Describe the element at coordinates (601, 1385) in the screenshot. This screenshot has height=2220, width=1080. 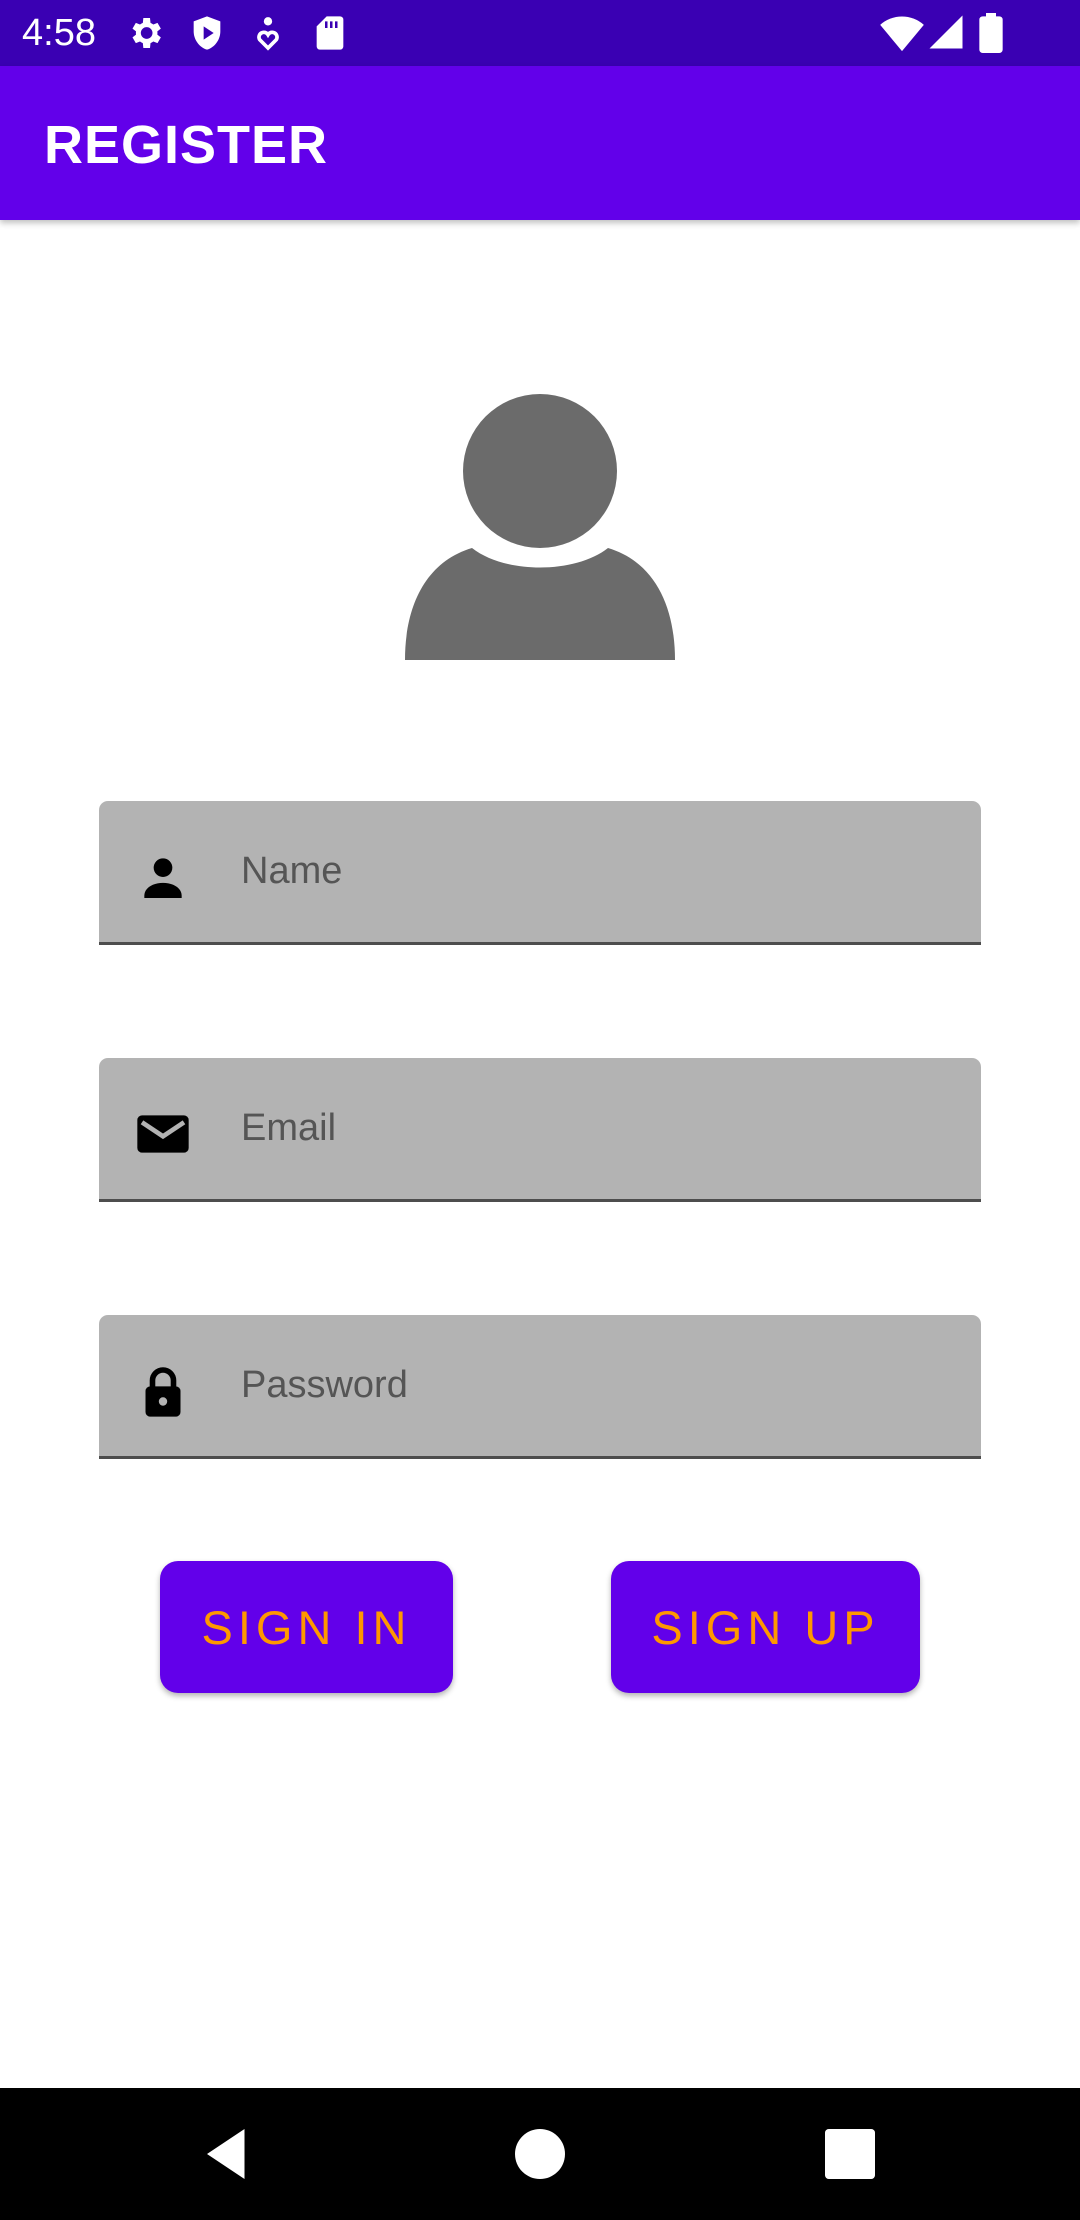
I see `password-input` at that location.